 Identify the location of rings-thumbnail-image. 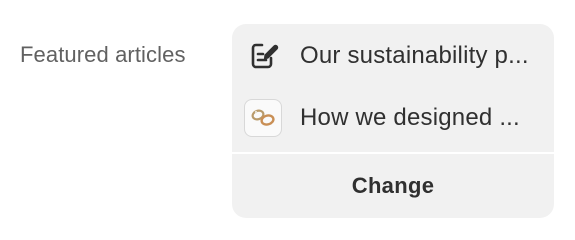
(263, 118).